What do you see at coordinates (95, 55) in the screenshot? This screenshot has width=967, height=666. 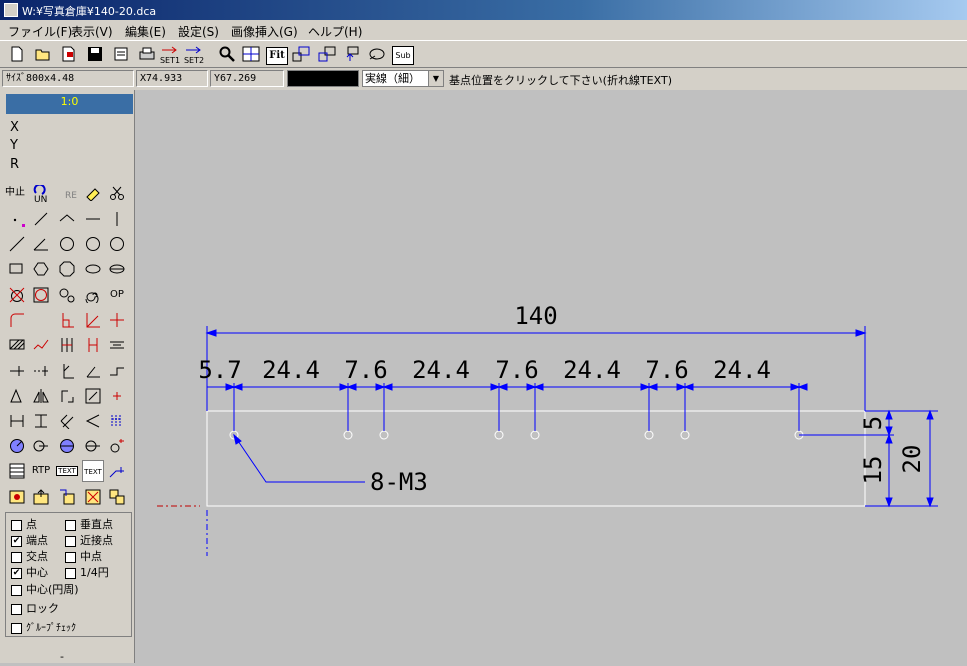 I see `save-icon` at bounding box center [95, 55].